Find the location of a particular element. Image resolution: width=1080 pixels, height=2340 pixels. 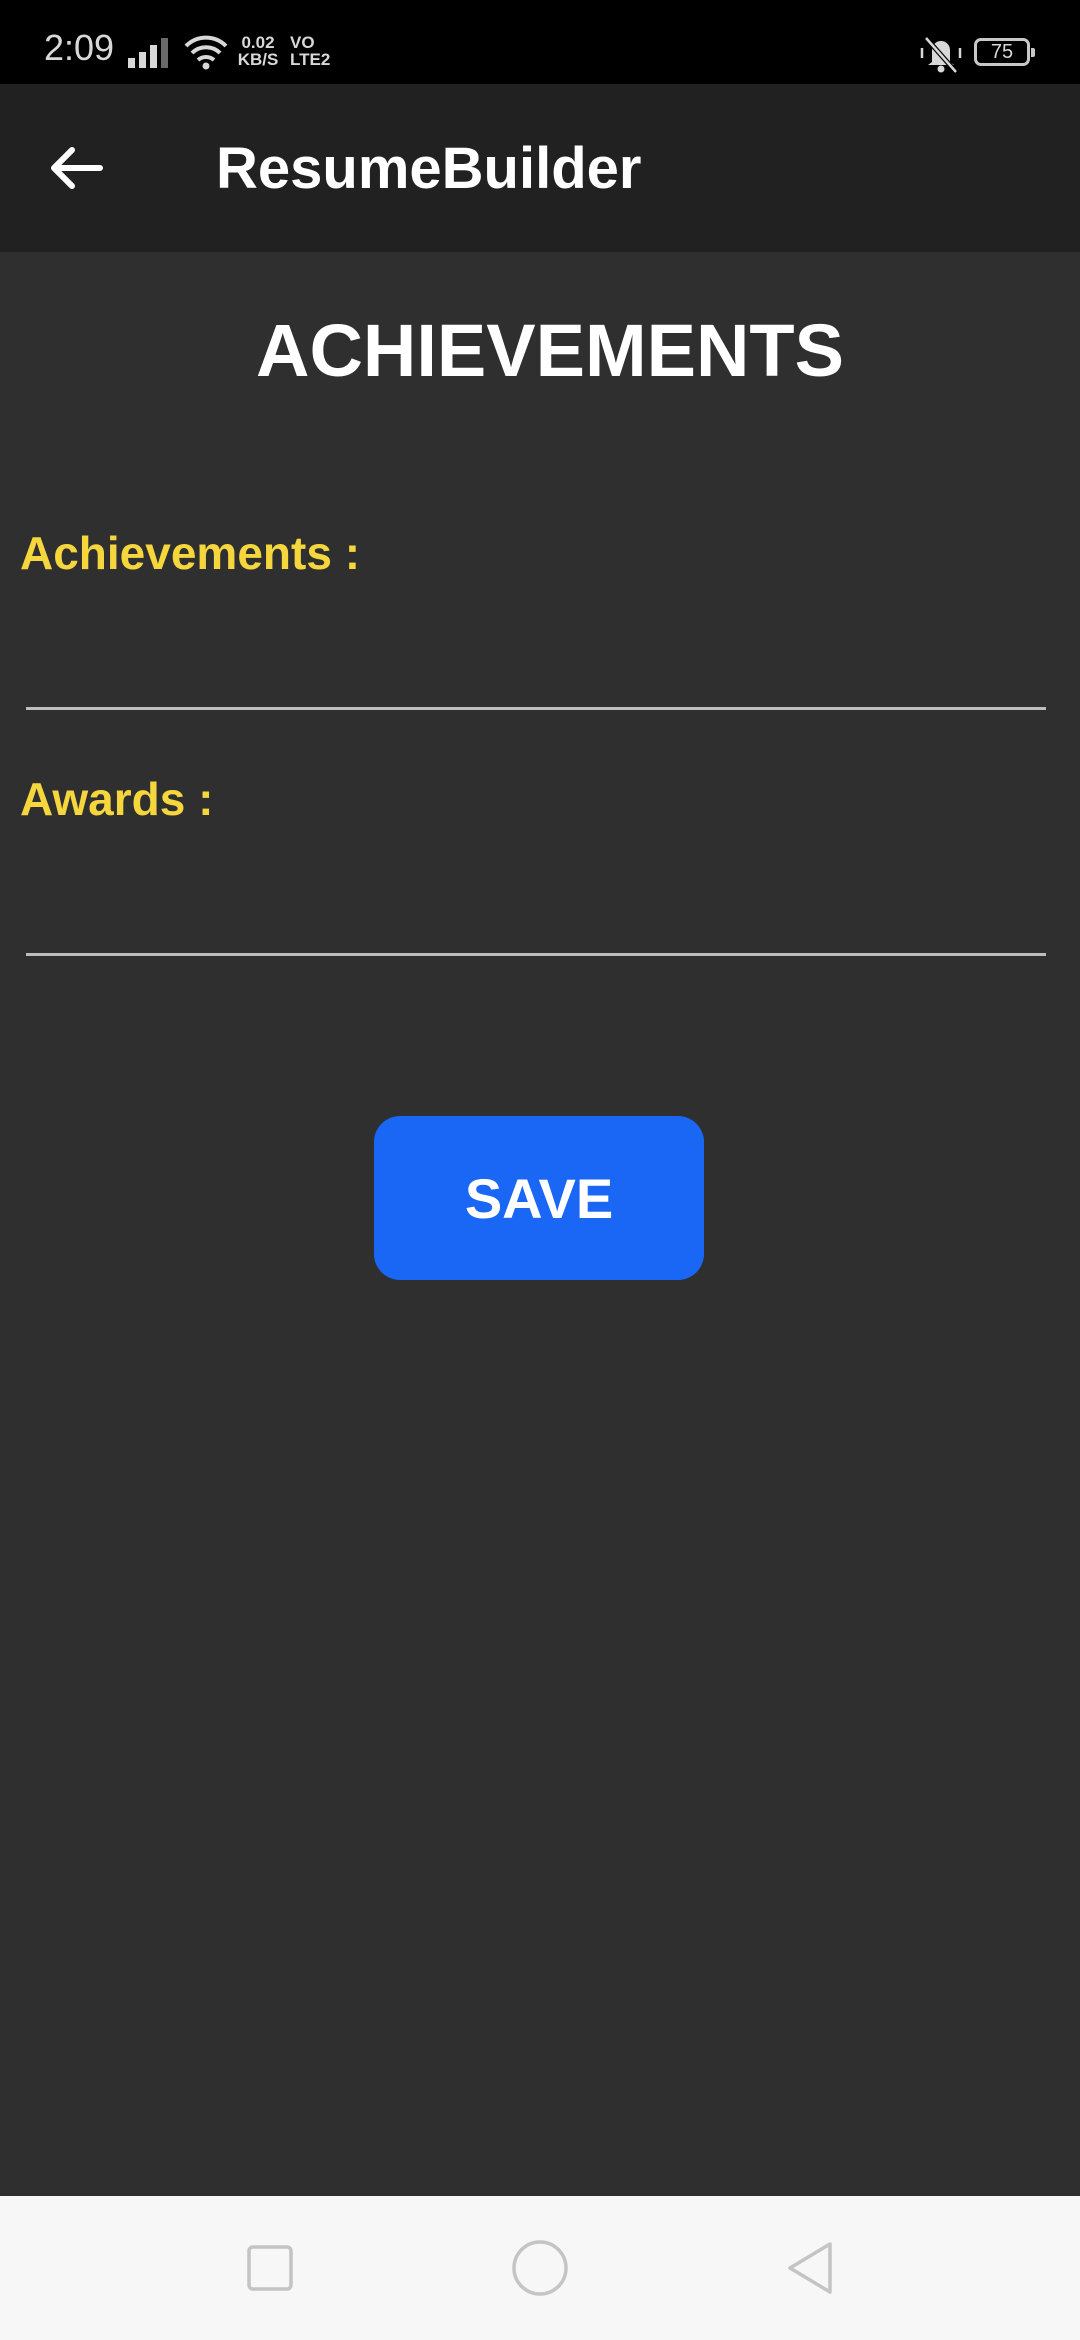

back-triangle-icon is located at coordinates (810, 2268).